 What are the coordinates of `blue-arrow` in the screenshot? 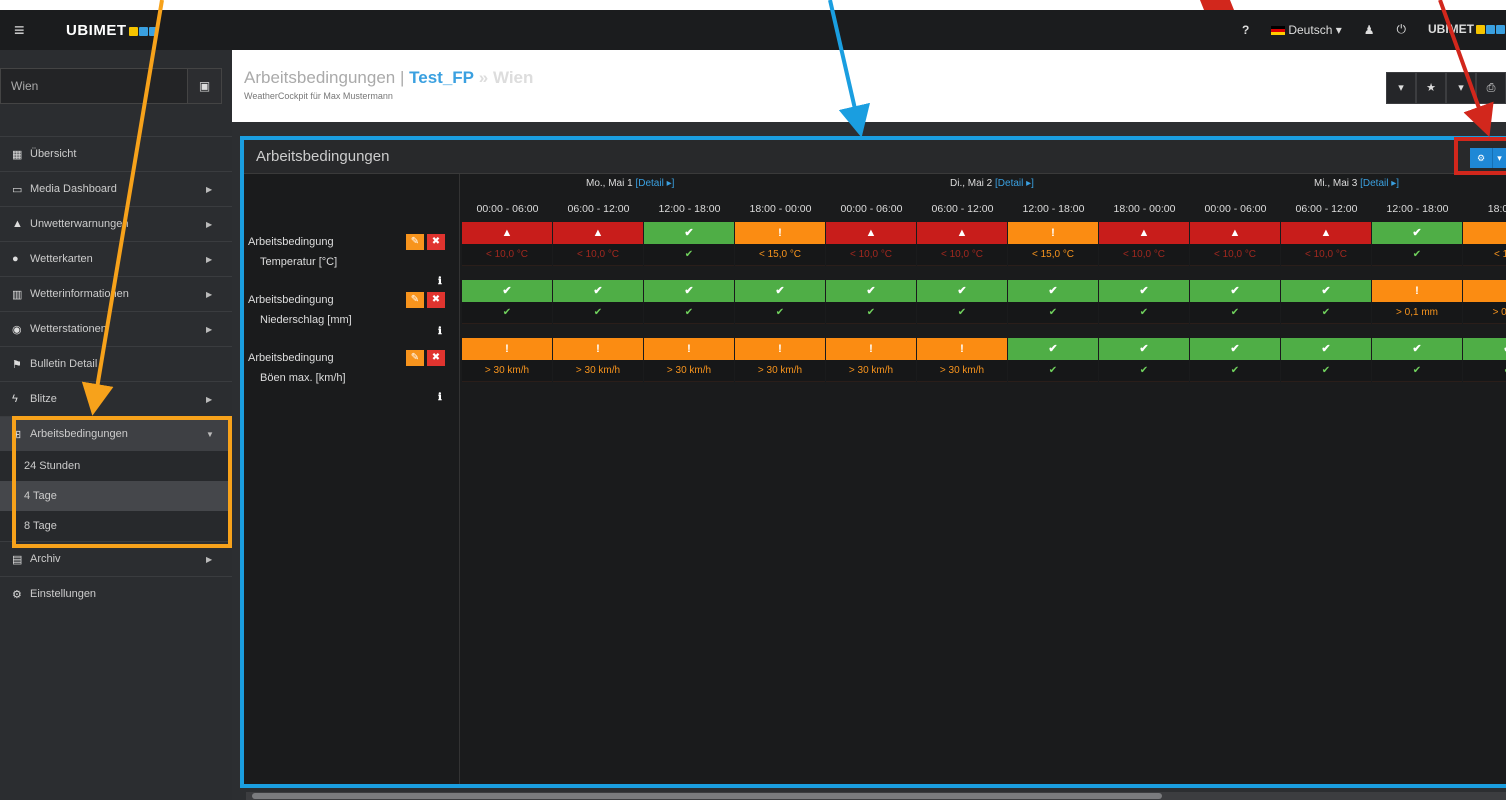 It's located at (849, 69).